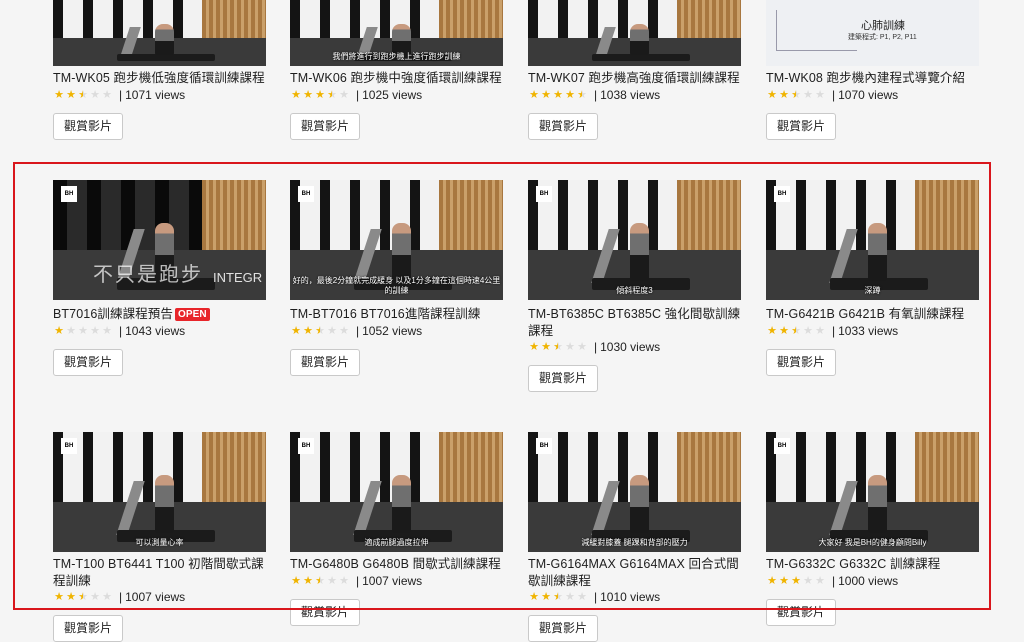 The image size is (1024, 642). I want to click on video-title: TM-G6480B G6480B 間歇式訓練課程, so click(397, 564).